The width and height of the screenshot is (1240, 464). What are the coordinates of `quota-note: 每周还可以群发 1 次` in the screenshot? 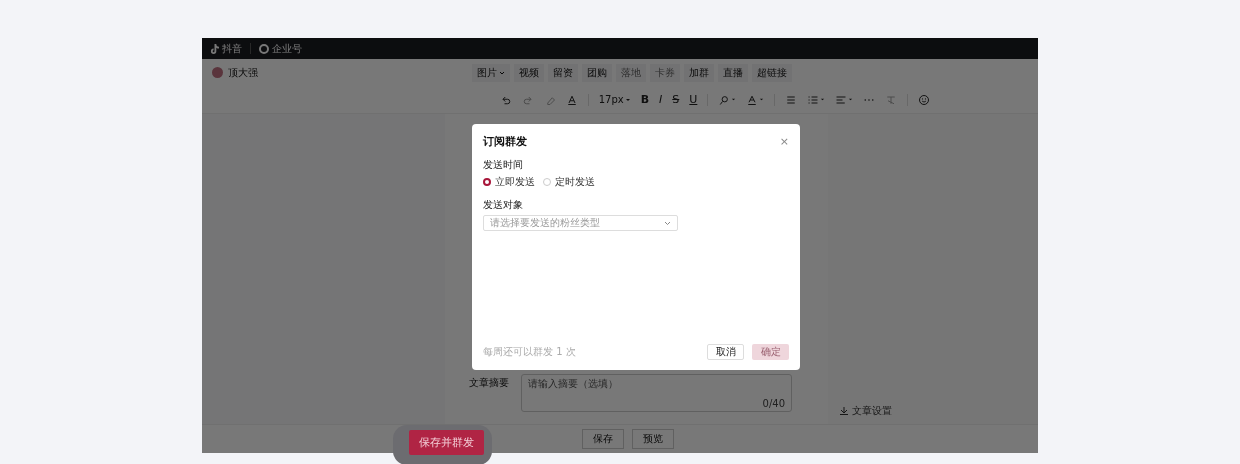 It's located at (530, 352).